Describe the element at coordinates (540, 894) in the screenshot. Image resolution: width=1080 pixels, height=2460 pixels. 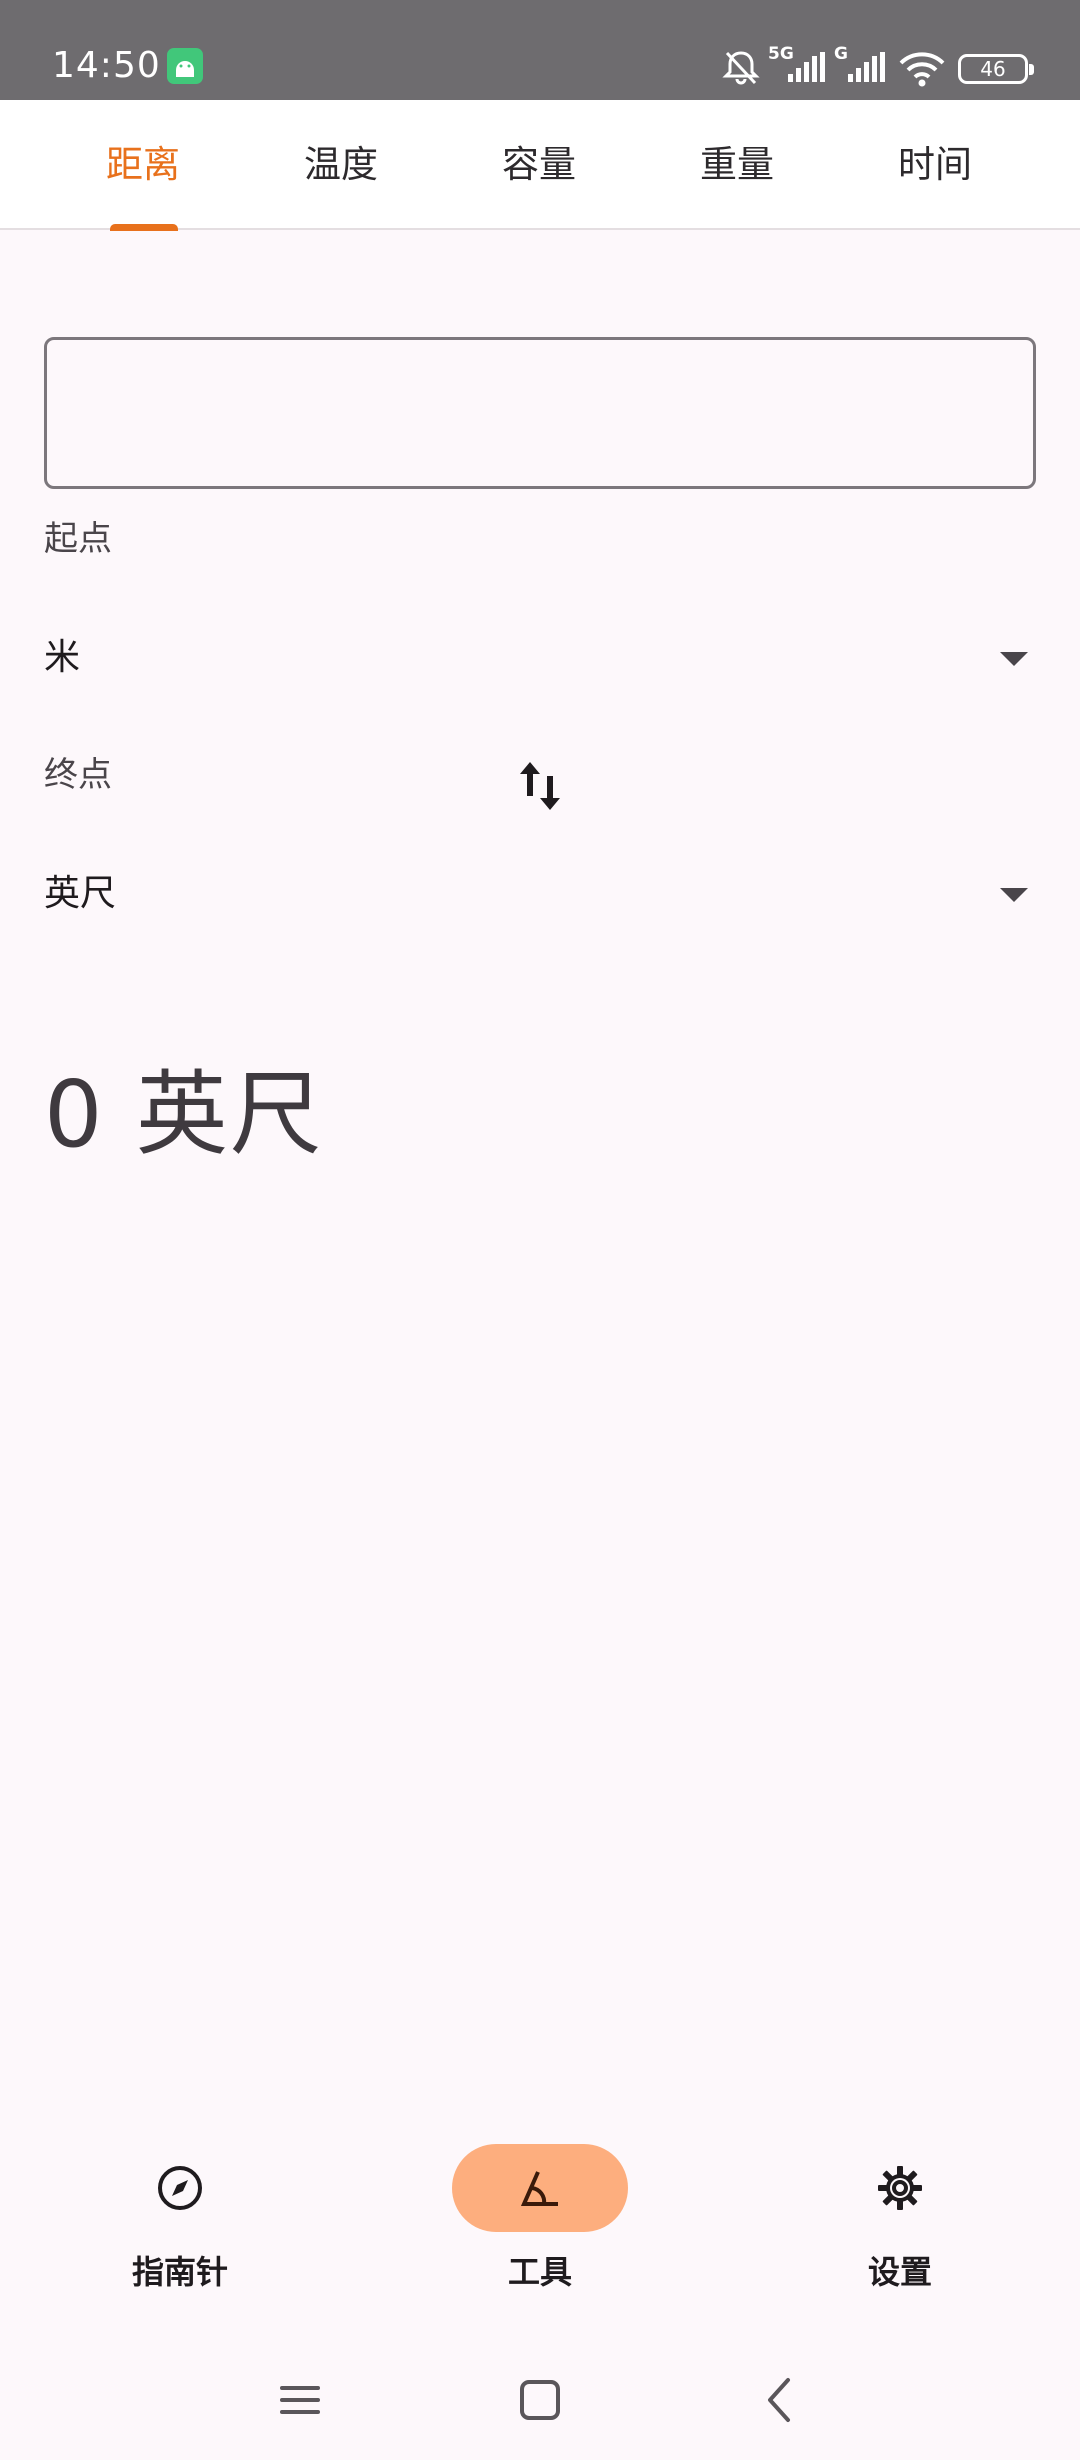
I see `to-unit-select: 英尺` at that location.